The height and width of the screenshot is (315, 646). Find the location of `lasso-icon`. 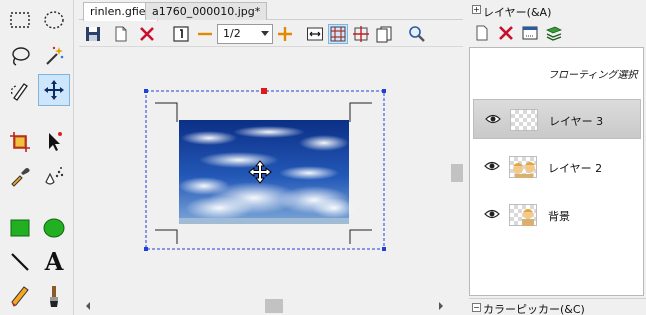

lasso-icon is located at coordinates (21, 56).